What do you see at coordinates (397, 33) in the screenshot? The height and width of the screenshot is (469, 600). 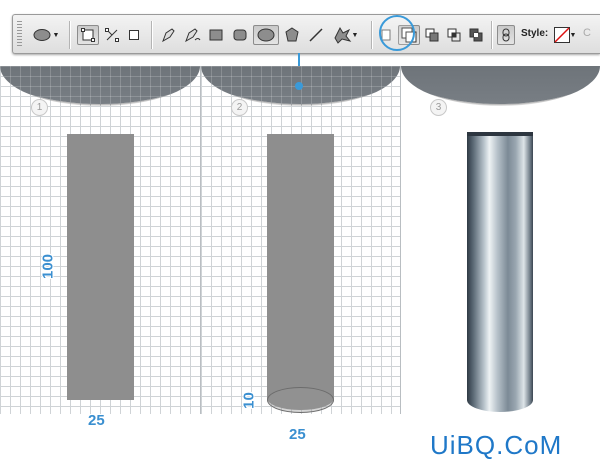 I see `callout-ring-highlight` at bounding box center [397, 33].